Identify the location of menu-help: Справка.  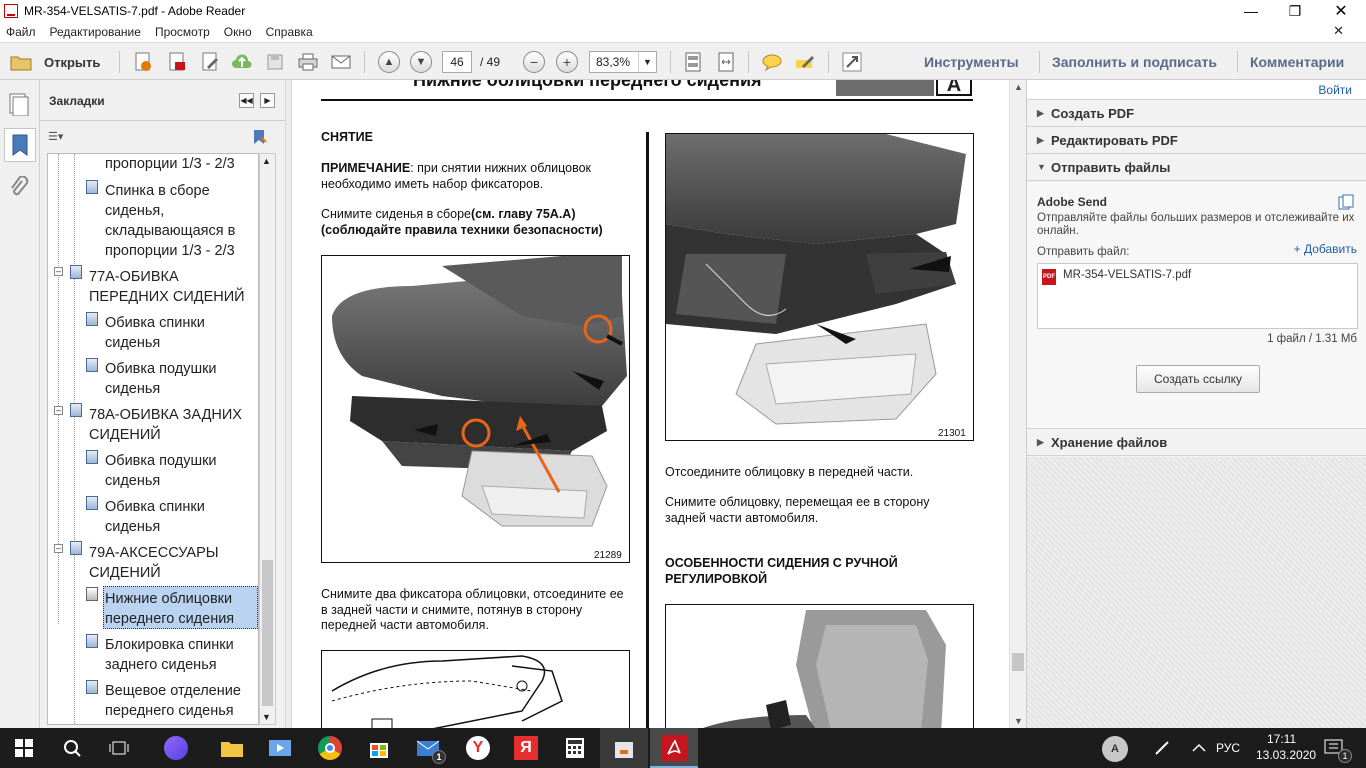
(289, 32).